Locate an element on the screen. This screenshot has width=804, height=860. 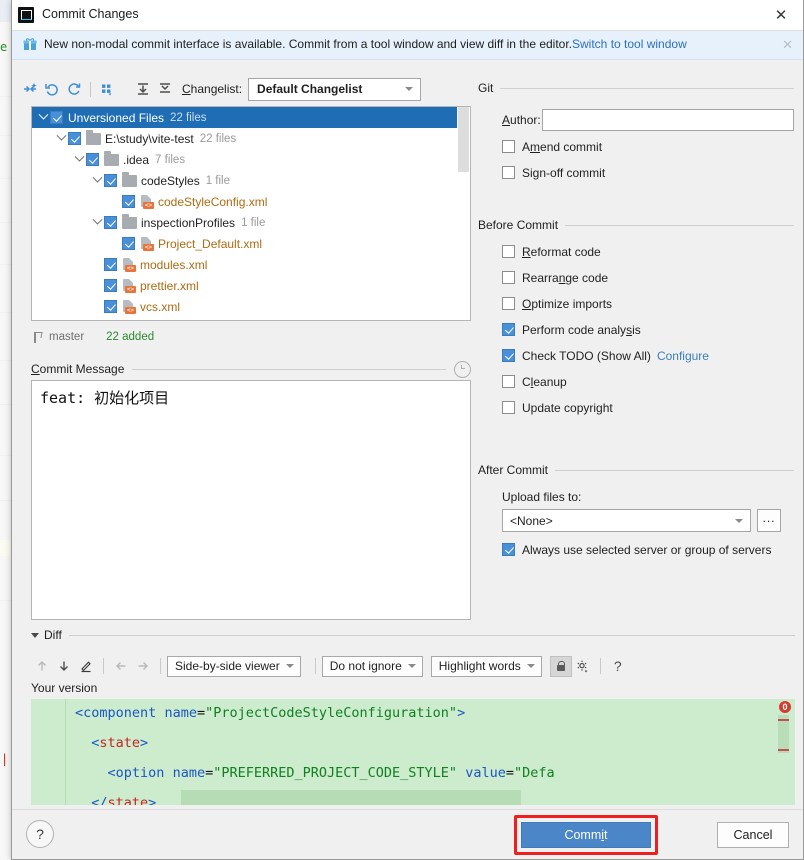
revert-icon is located at coordinates (52, 89).